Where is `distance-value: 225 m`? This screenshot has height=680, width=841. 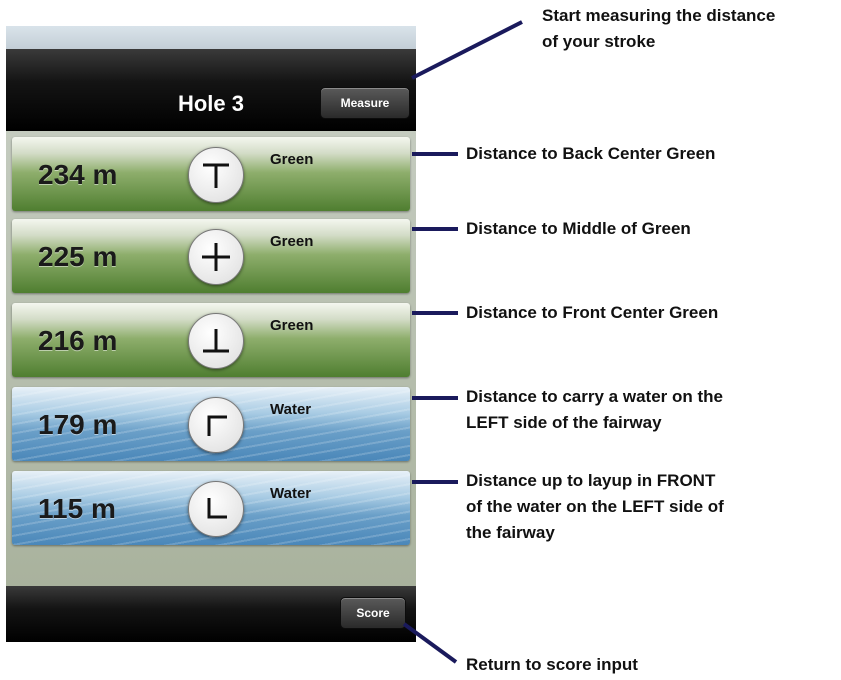 distance-value: 225 m is located at coordinates (78, 256).